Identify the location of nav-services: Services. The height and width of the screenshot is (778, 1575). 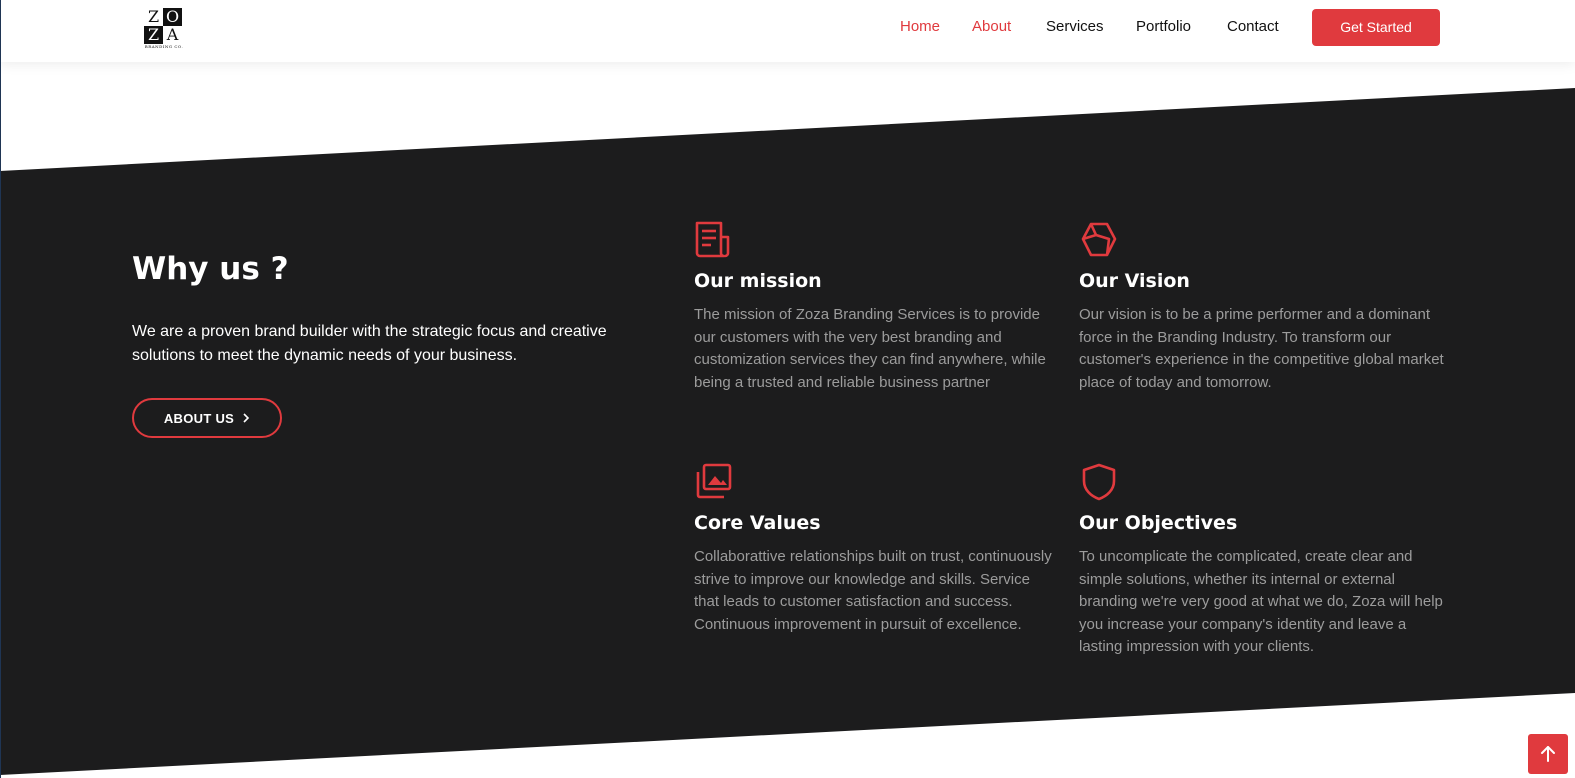
(1075, 27).